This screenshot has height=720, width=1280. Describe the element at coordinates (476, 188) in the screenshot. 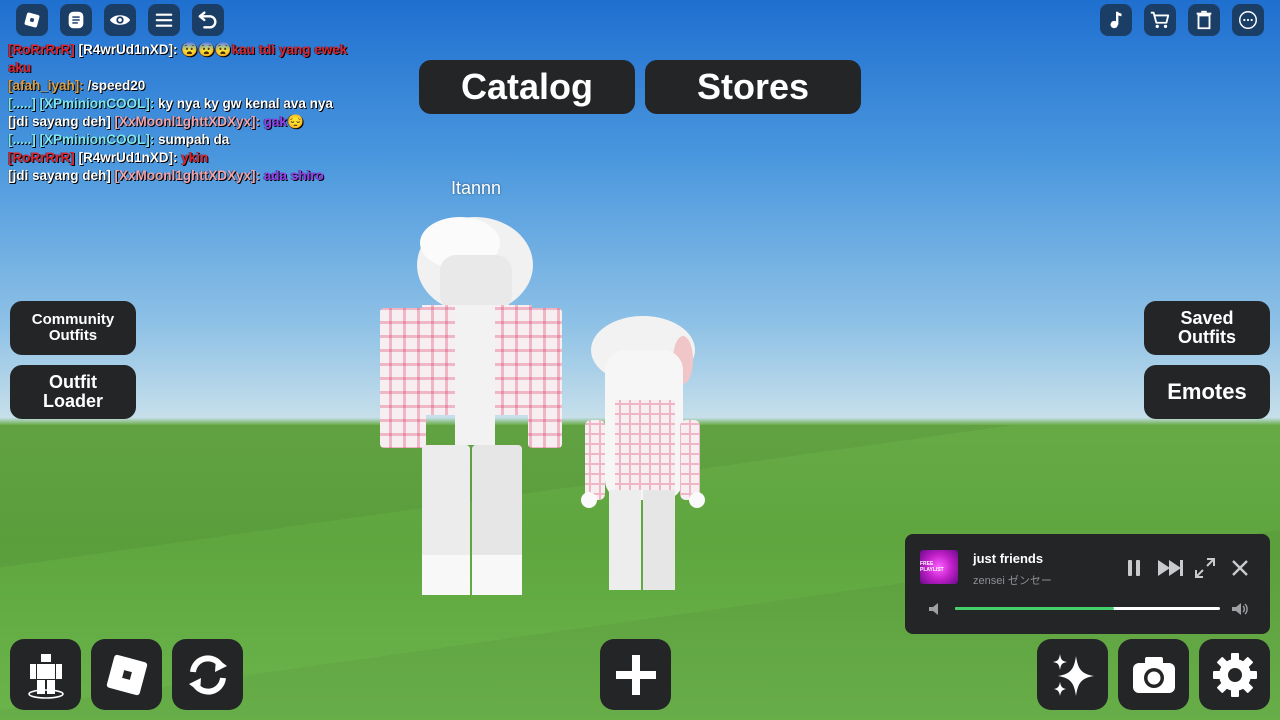

I see `player-nametag: Itannn` at that location.